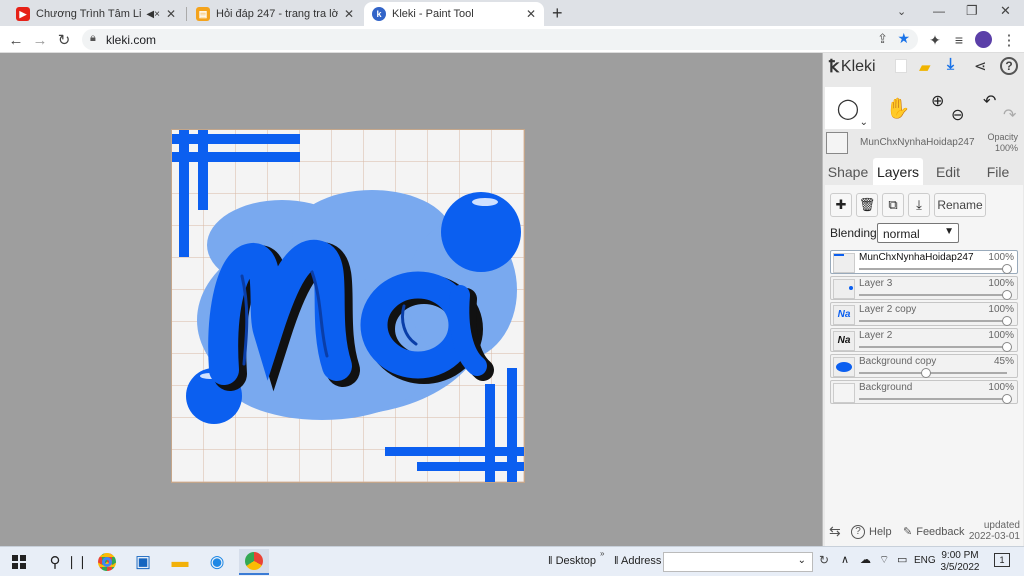 The height and width of the screenshot is (576, 1024). I want to click on media-control-icon: ≡, so click(959, 40).